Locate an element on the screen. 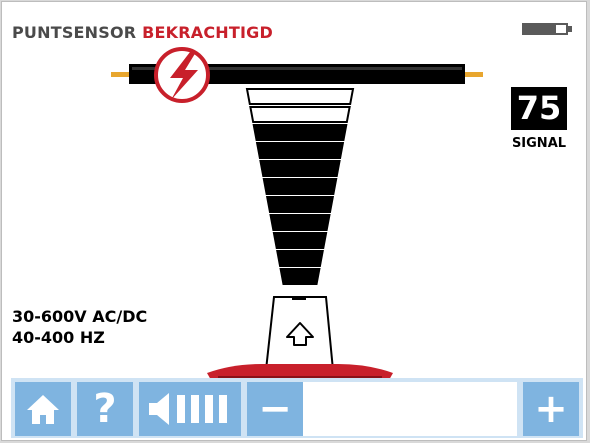  plus-button: + is located at coordinates (551, 409).